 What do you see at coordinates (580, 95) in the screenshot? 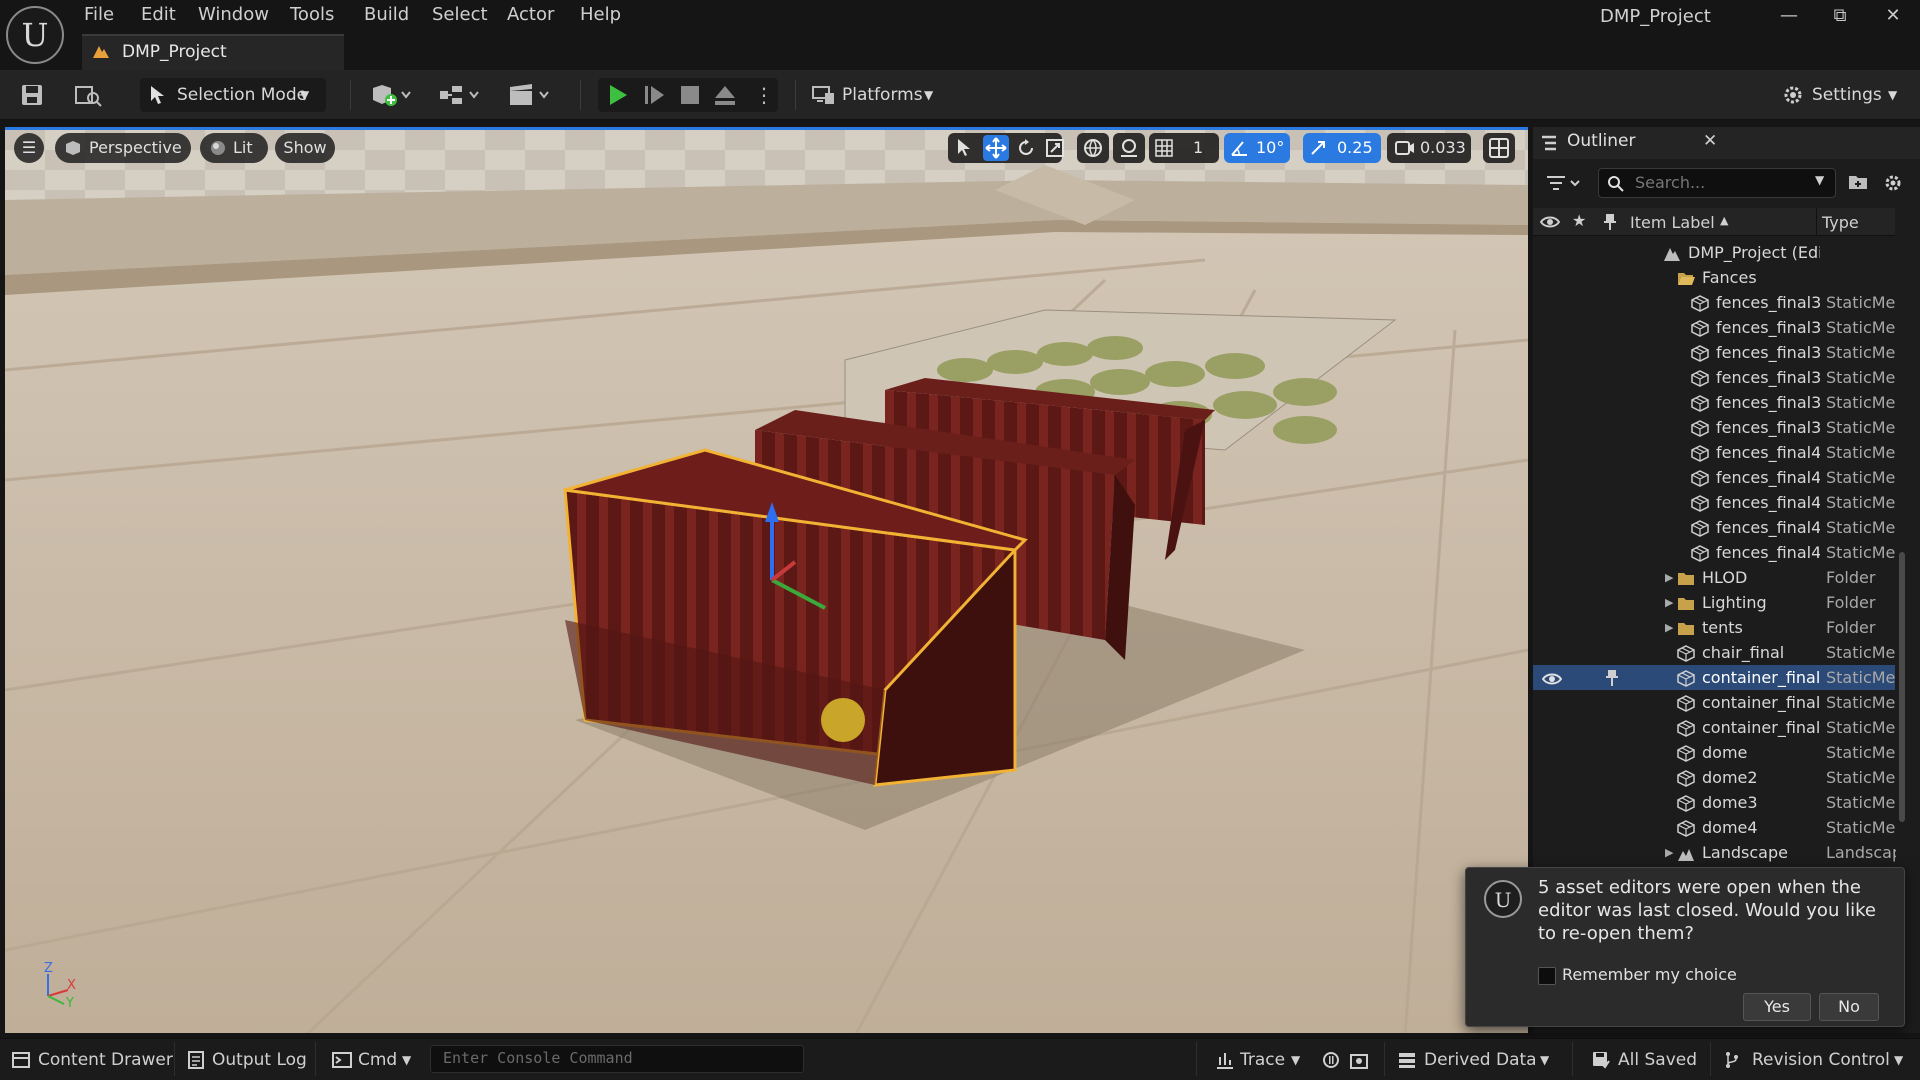
I see `toolbar-divider` at bounding box center [580, 95].